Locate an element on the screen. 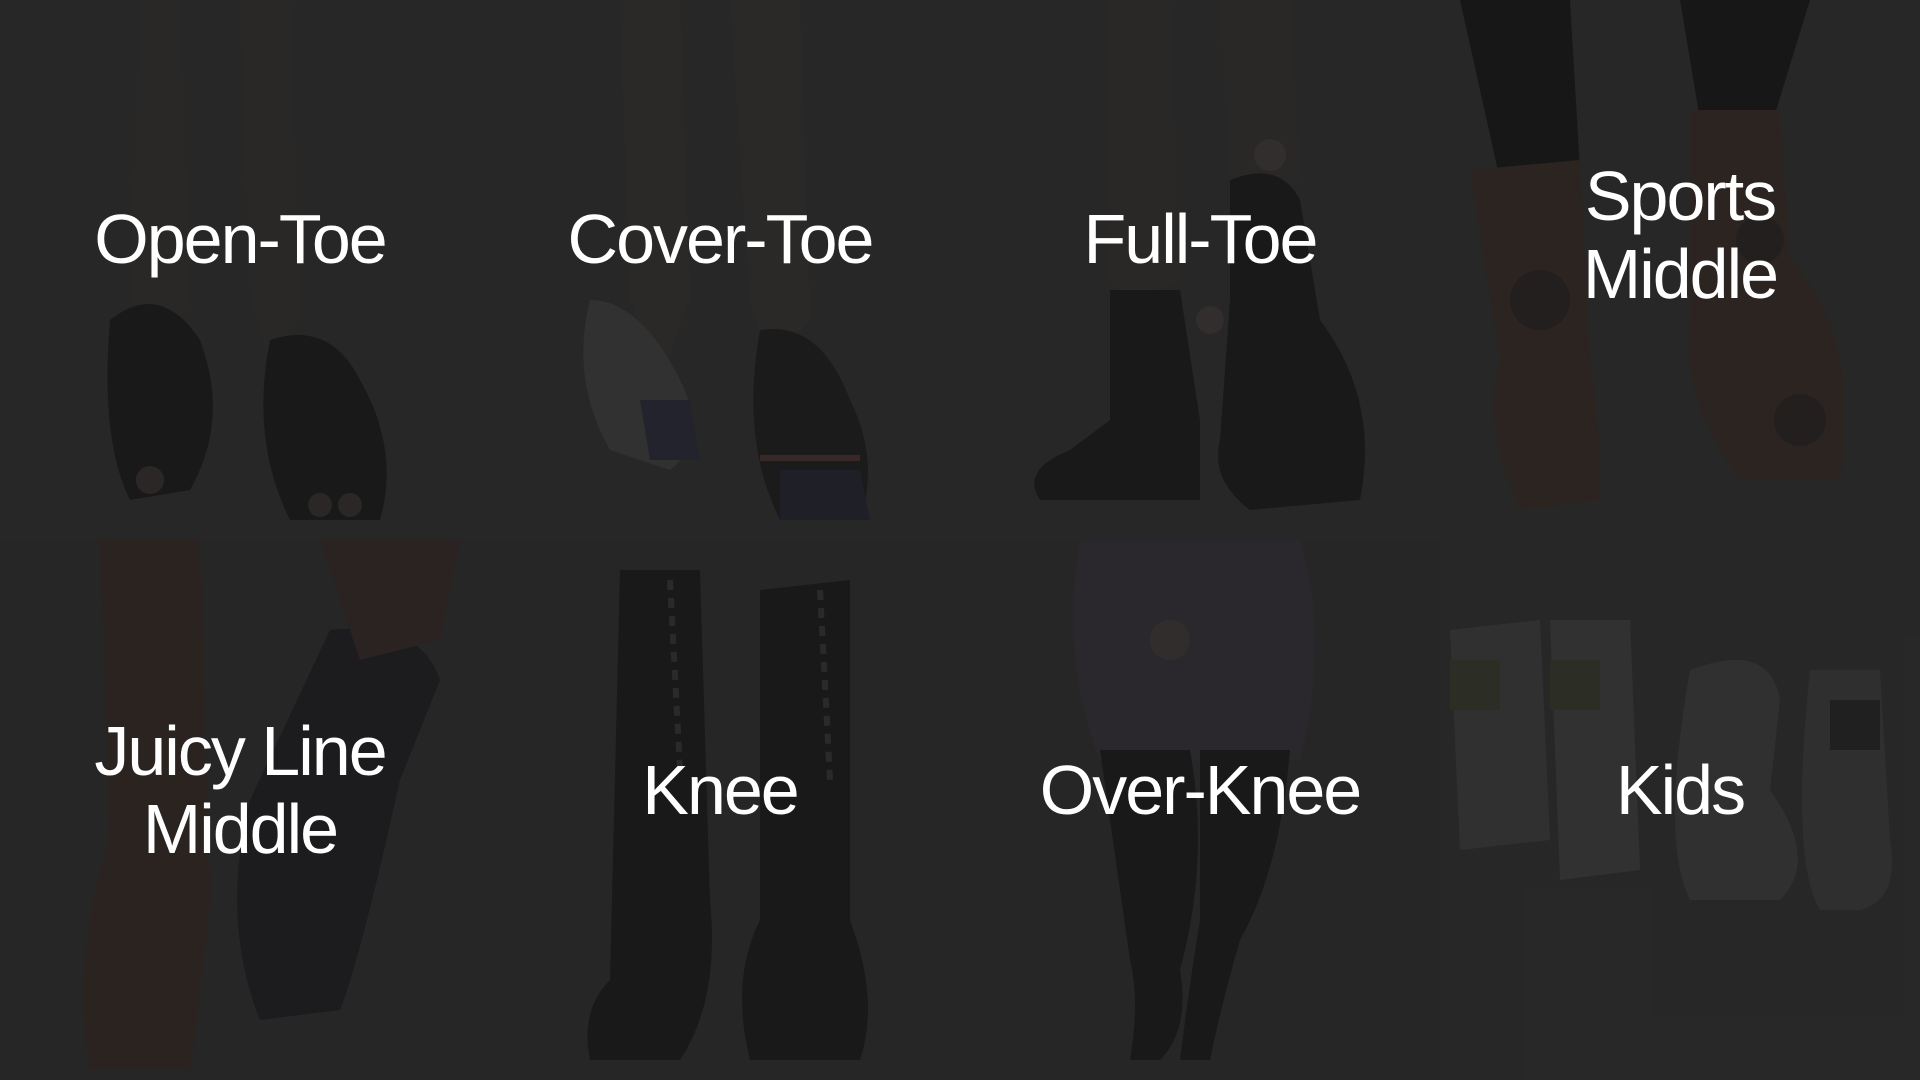 This screenshot has height=1080, width=1920. category-label: Cover-Toe is located at coordinates (721, 239).